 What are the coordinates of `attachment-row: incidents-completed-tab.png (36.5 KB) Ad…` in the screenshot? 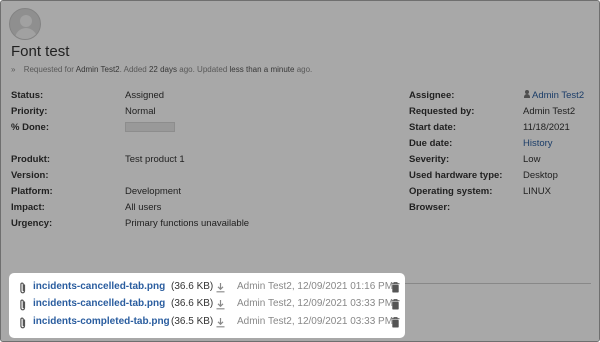 It's located at (209, 323).